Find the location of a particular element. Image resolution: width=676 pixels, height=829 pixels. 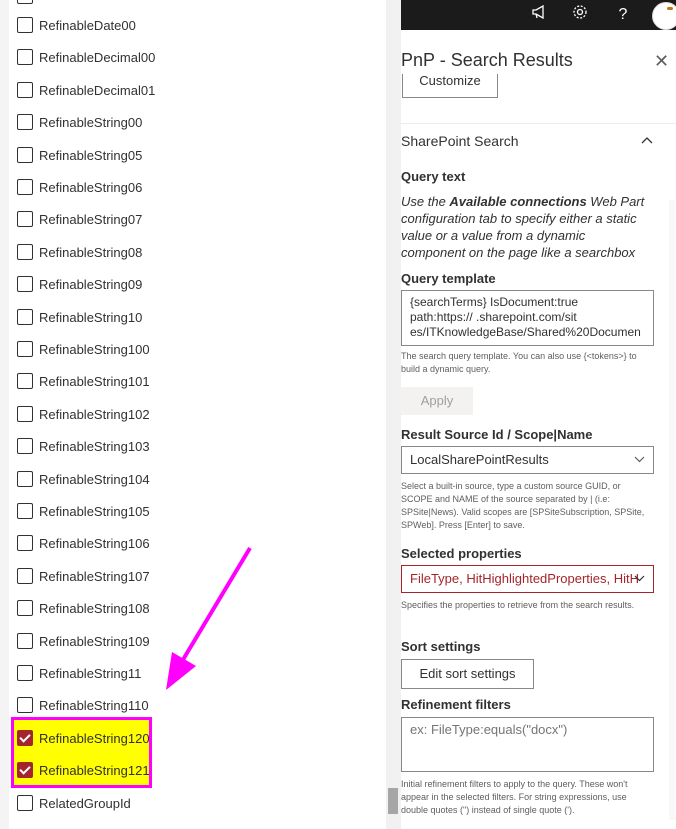

list-item: RefinableString10 is located at coordinates (197, 320).